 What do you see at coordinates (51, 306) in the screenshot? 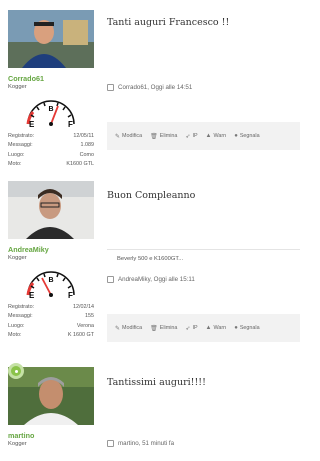
I see `info-row-registered: Registrato: 12/02/14` at bounding box center [51, 306].